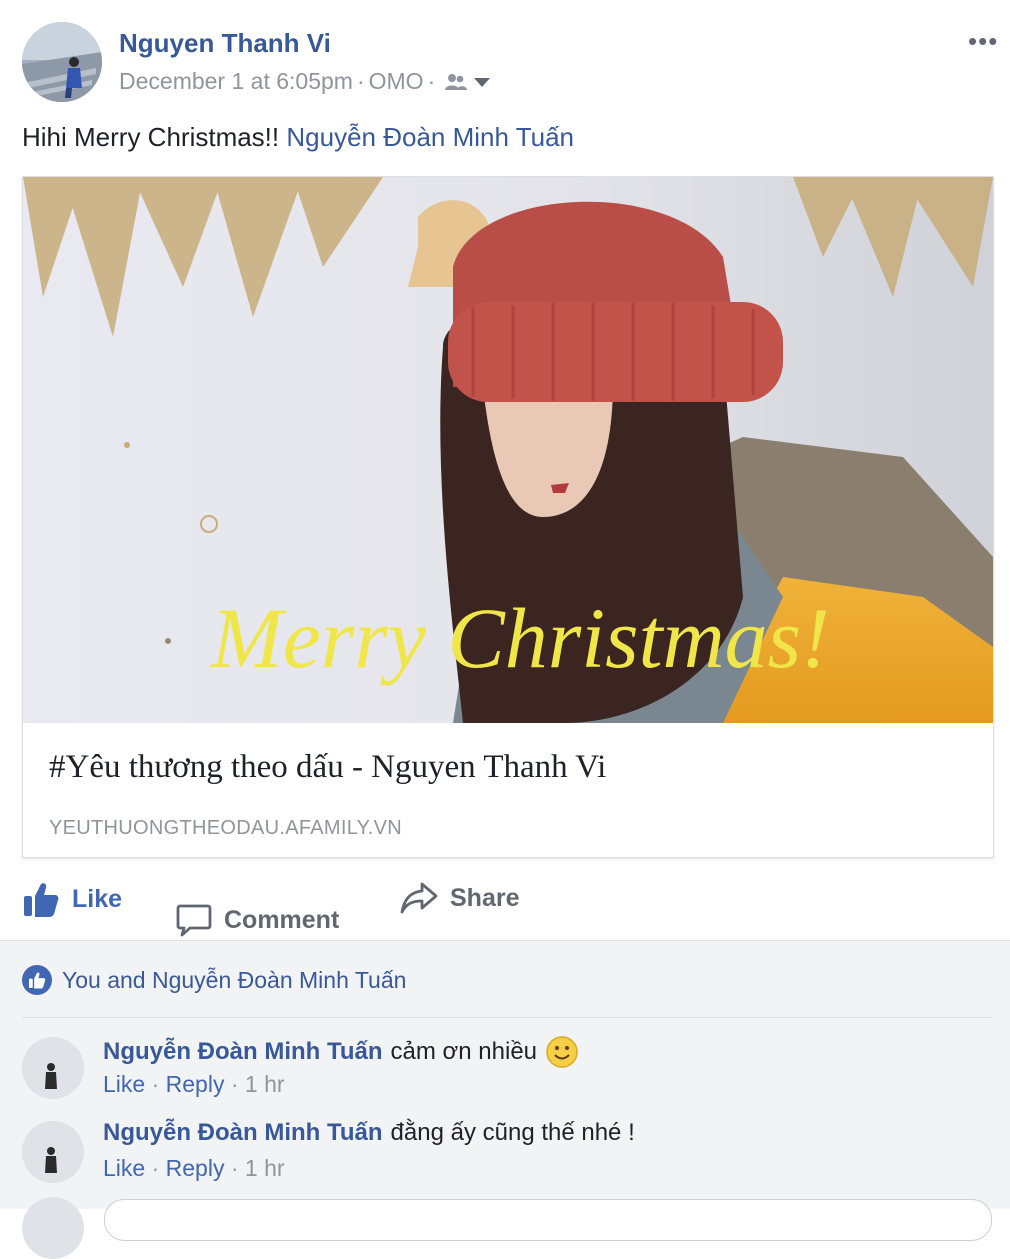 The width and height of the screenshot is (1010, 1259). Describe the element at coordinates (396, 81) in the screenshot. I see `post-location: OMO` at that location.